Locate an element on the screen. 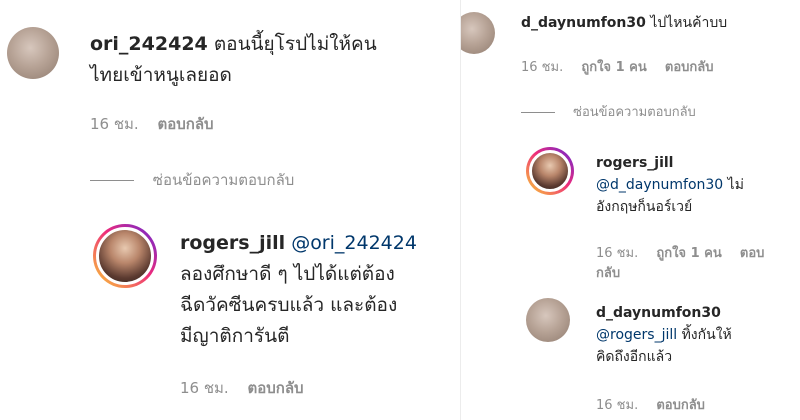 The width and height of the screenshot is (800, 420). reply-text-line2: คิดถึงอีกแล้ว is located at coordinates (634, 357).